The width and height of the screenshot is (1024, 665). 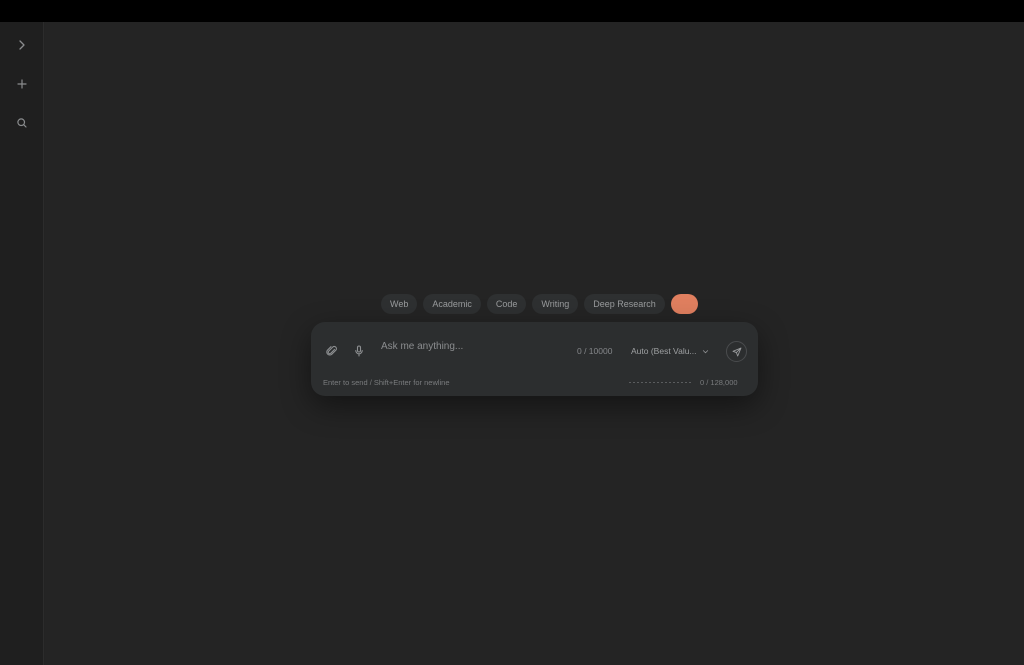 What do you see at coordinates (399, 304) in the screenshot?
I see `chip-web: Web` at bounding box center [399, 304].